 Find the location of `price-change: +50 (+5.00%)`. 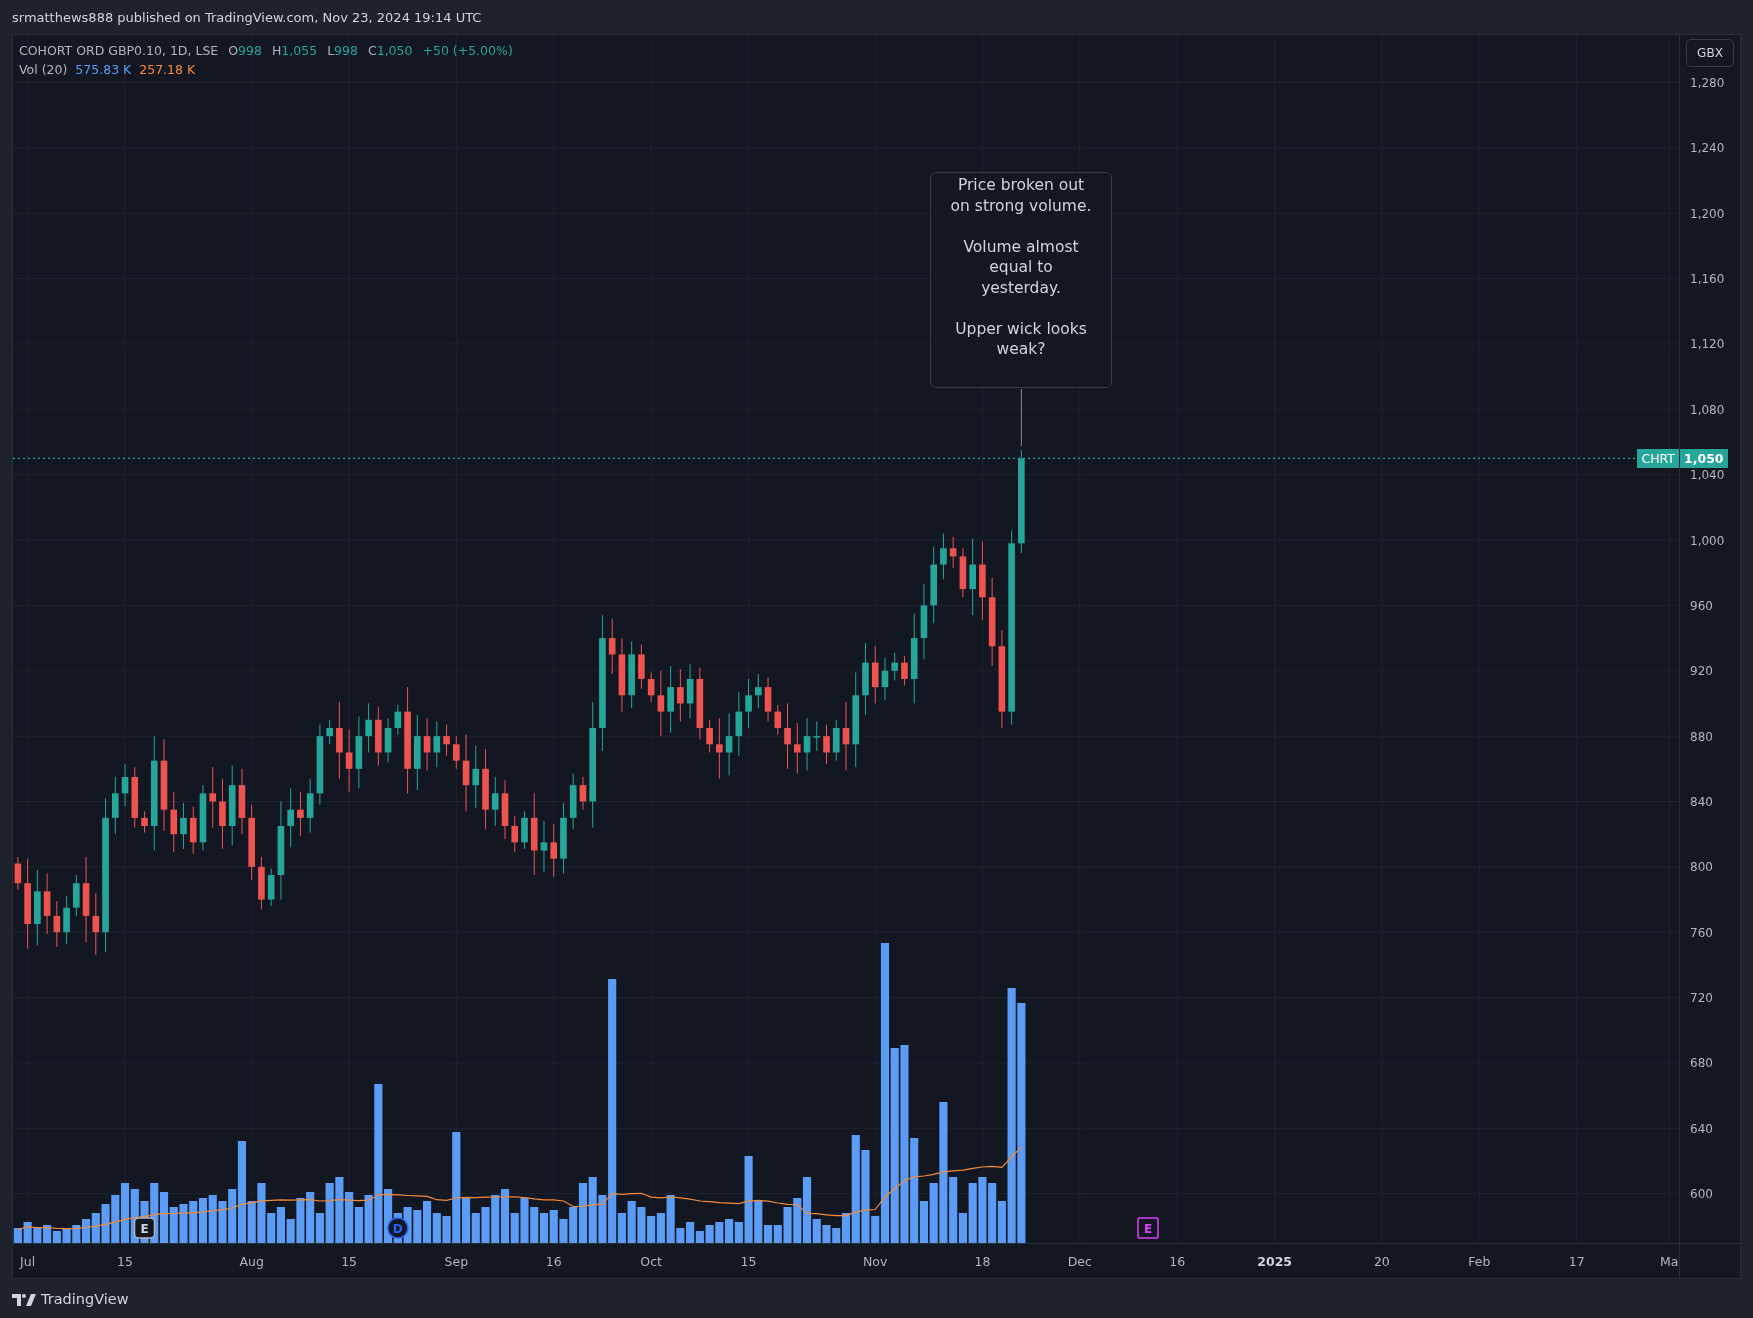

price-change: +50 (+5.00%) is located at coordinates (467, 51).